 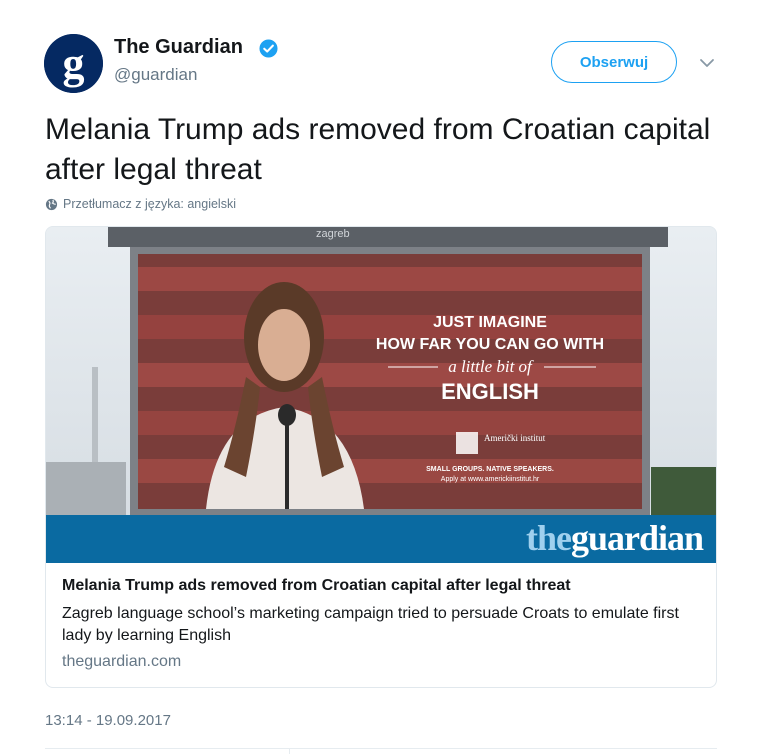 I want to click on guardian-avatar-icon: g, so click(x=73, y=63).